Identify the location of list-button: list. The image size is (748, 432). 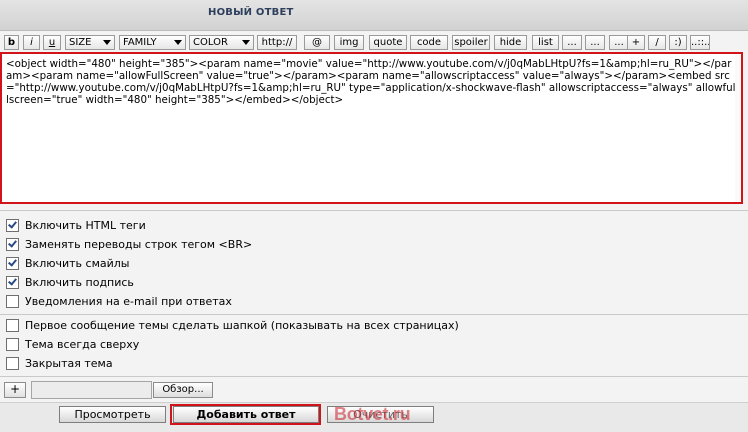
(545, 42).